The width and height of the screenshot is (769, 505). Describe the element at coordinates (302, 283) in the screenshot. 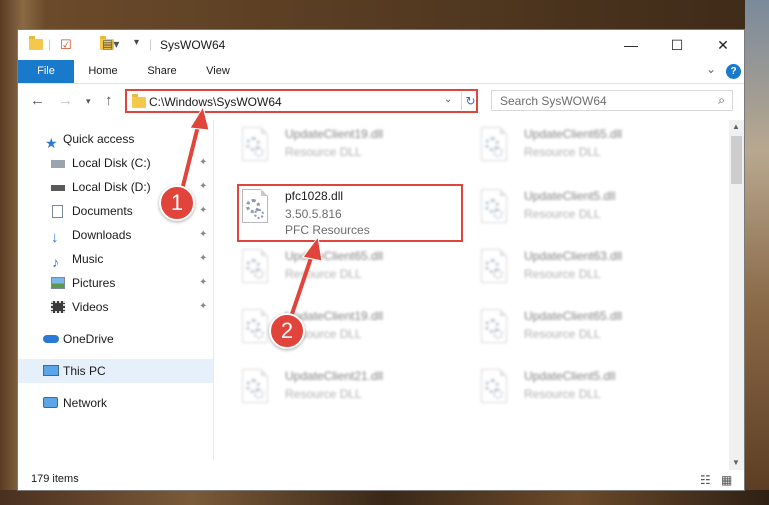

I see `arrow-2-line` at that location.